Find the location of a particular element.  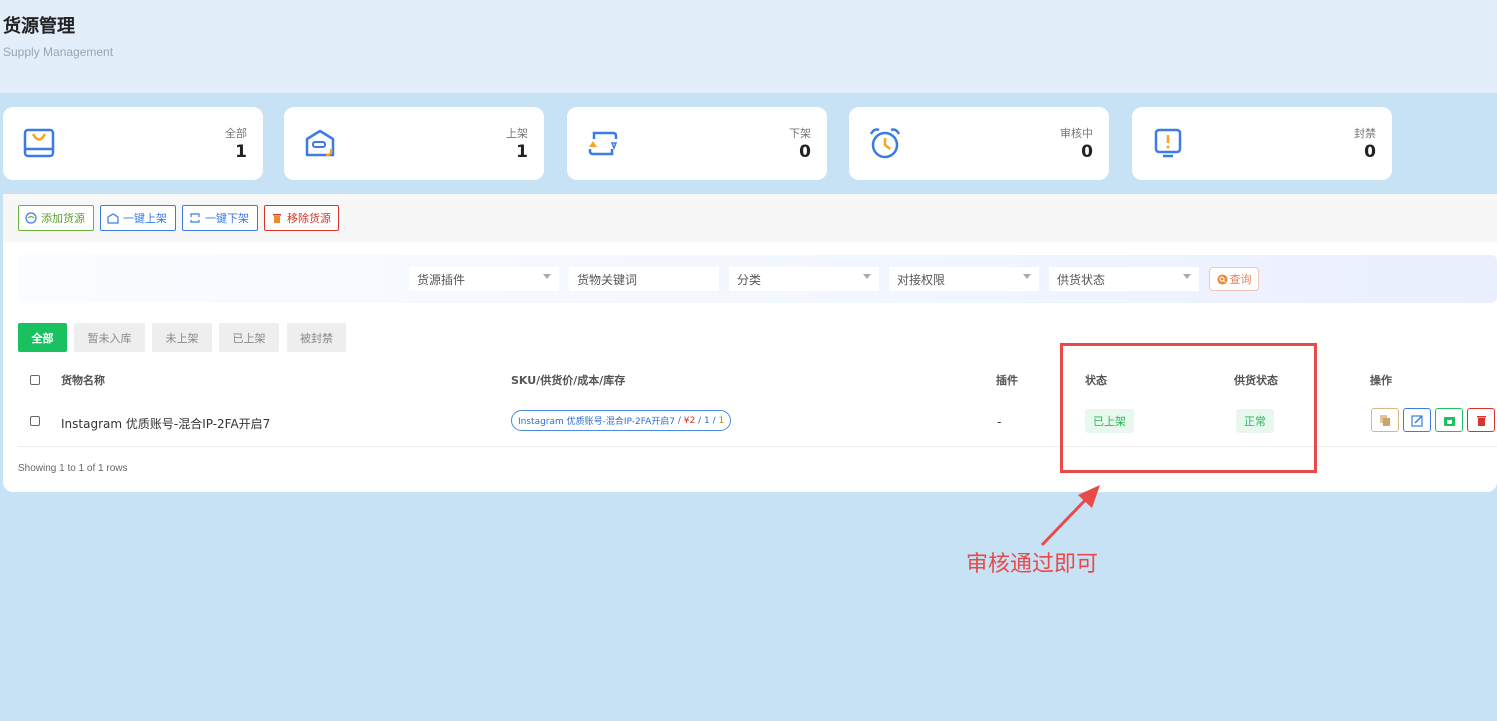

keyword-placeholder: 货物关键词 is located at coordinates (607, 279).